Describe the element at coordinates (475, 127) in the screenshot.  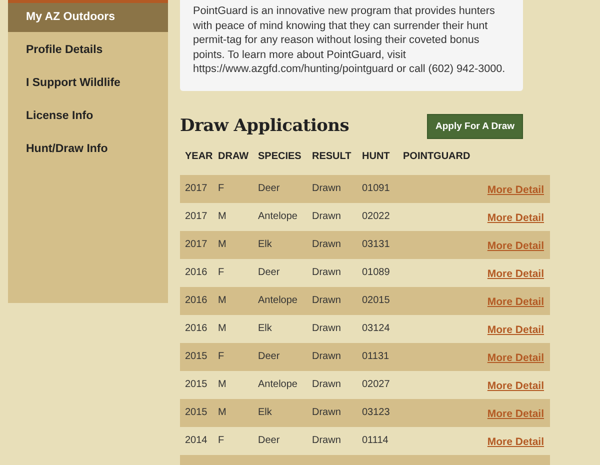
I see `apply-for-draw-button: Apply For A Draw` at that location.